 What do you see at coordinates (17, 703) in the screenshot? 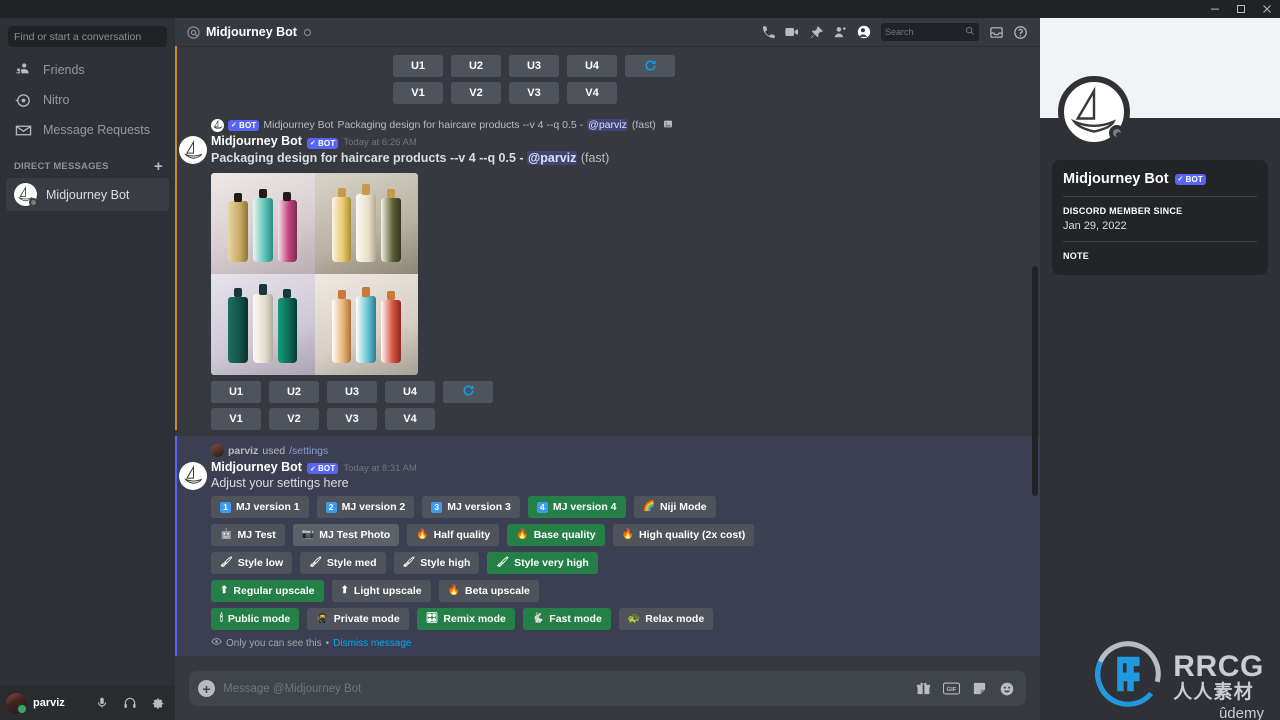
I see `user-avatar` at bounding box center [17, 703].